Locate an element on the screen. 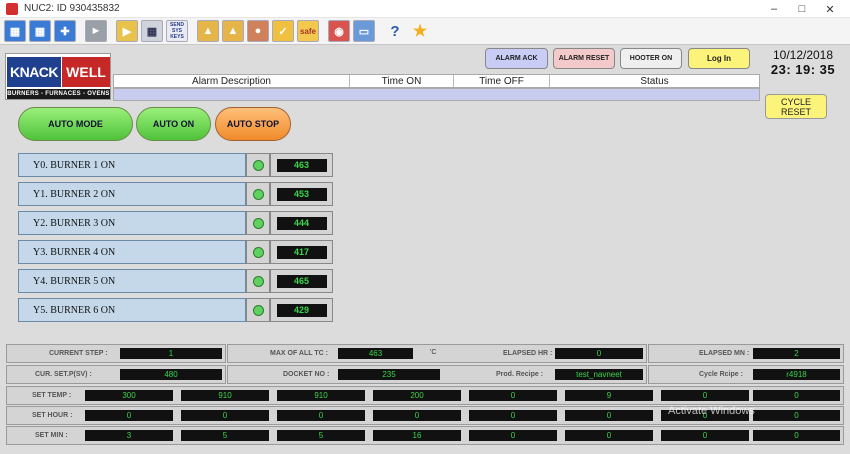  burner-label: Y1. BURNER 2 ON is located at coordinates (132, 194).